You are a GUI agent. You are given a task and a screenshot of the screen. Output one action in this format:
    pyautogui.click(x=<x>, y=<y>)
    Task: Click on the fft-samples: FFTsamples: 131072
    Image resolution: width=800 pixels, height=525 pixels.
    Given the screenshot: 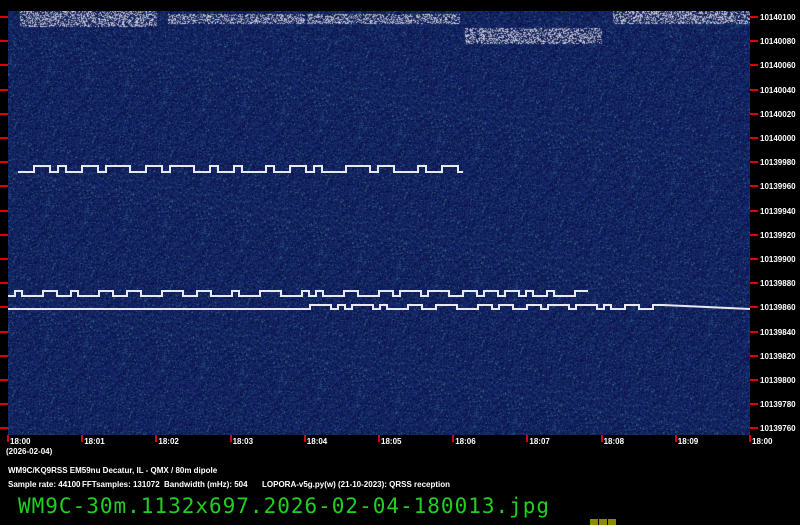 What is the action you would take?
    pyautogui.click(x=121, y=484)
    